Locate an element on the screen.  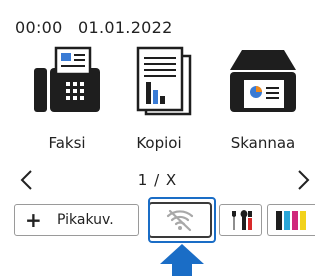
ink-level-button is located at coordinates (291, 220).